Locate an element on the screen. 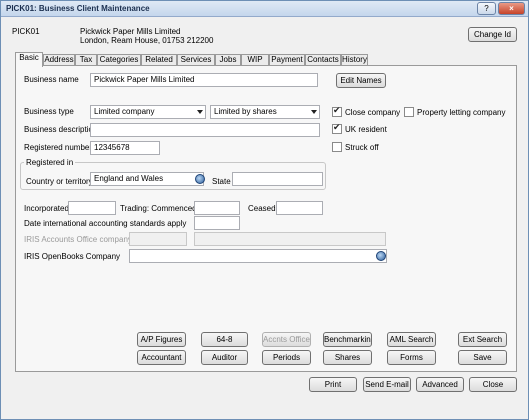 The image size is (529, 420). country-label: Country or territory is located at coordinates (59, 181).